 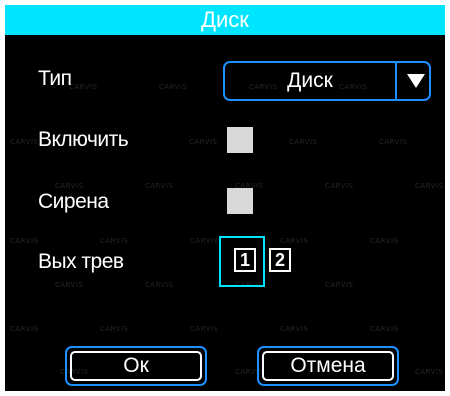 I want to click on cancel-button: Отмена, so click(x=328, y=366).